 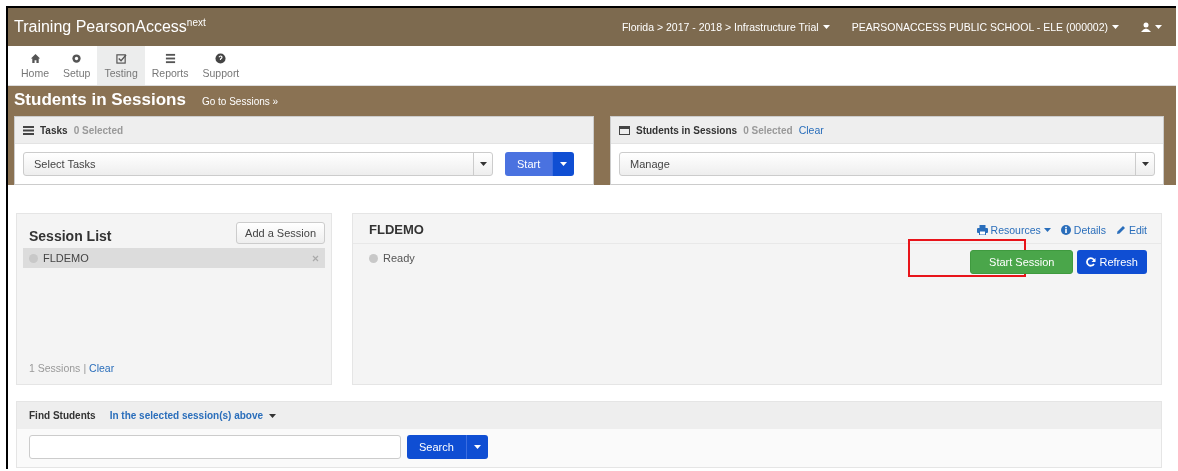 I want to click on search-field, so click(x=215, y=447).